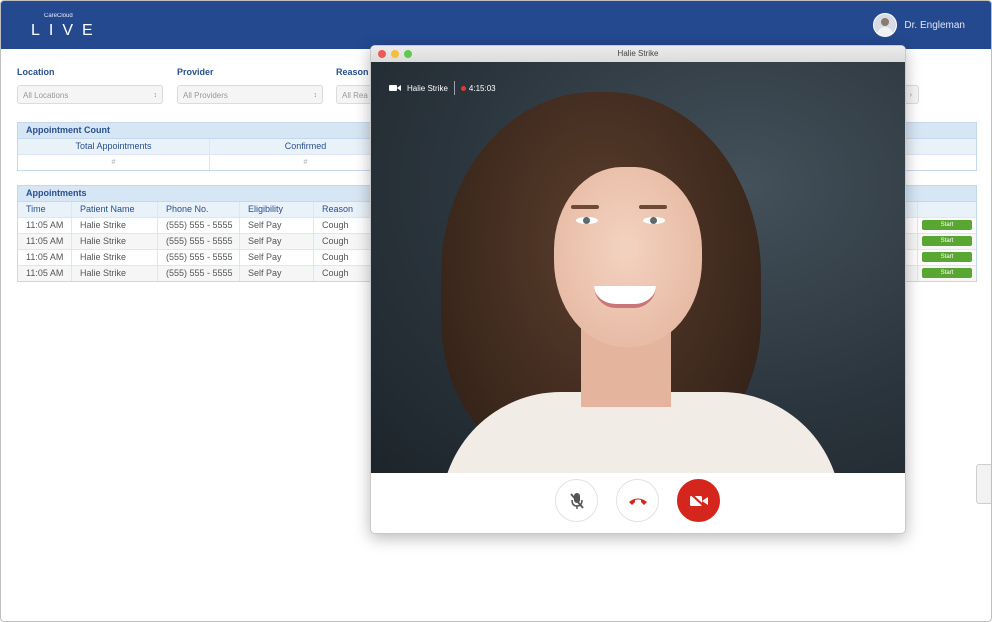  I want to click on microphone-muted-icon, so click(576, 500).